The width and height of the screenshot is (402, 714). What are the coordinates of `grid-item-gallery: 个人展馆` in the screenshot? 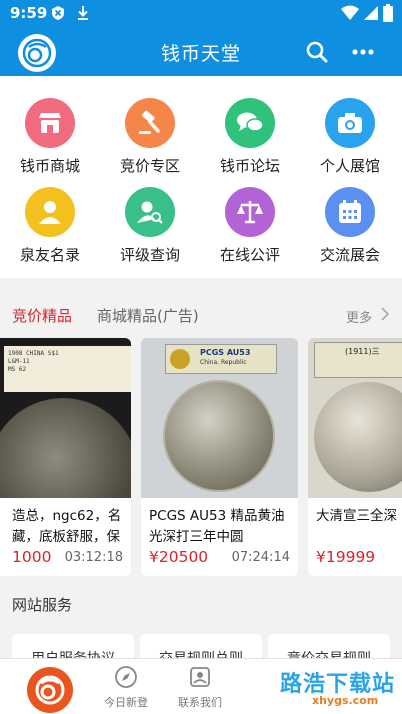 It's located at (350, 143).